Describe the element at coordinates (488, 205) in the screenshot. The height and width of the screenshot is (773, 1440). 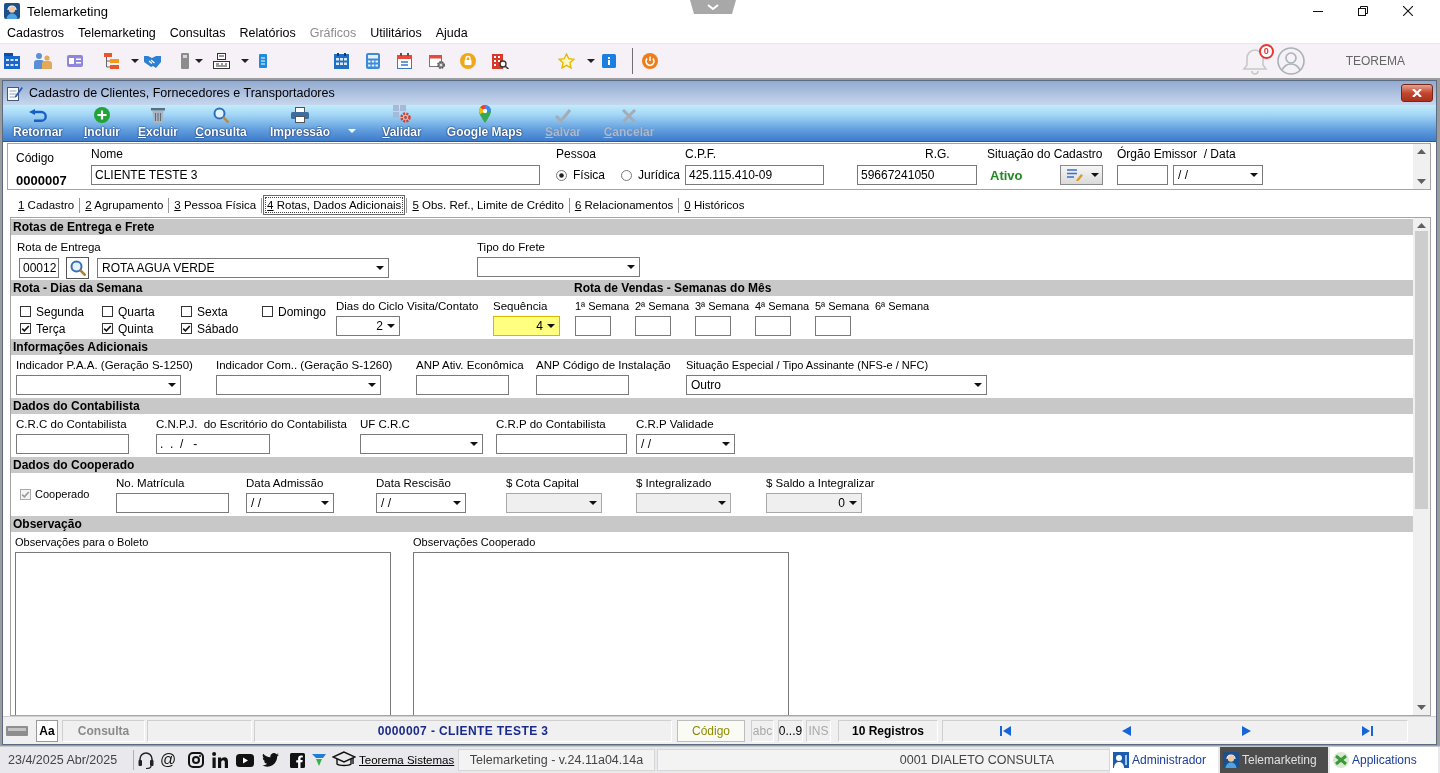
I see `tab: 5 Obs. Ref., Limite de Crédito` at that location.